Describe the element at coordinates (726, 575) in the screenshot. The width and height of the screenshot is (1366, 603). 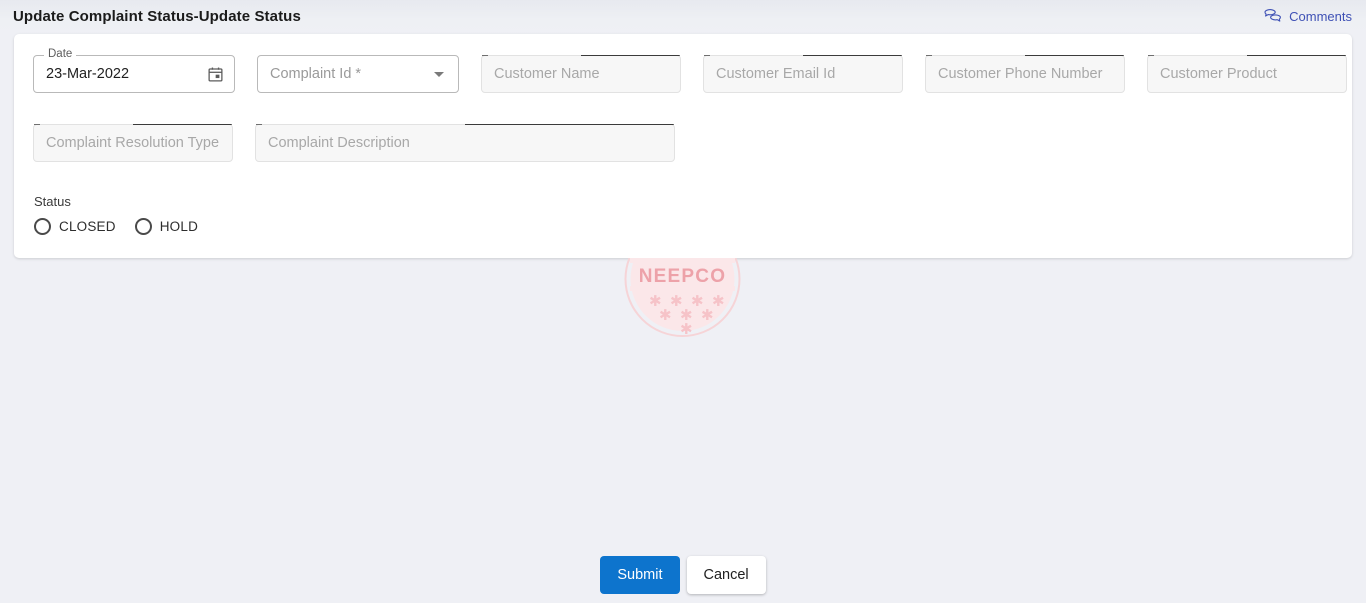
I see `cancel-button: Cancel` at that location.